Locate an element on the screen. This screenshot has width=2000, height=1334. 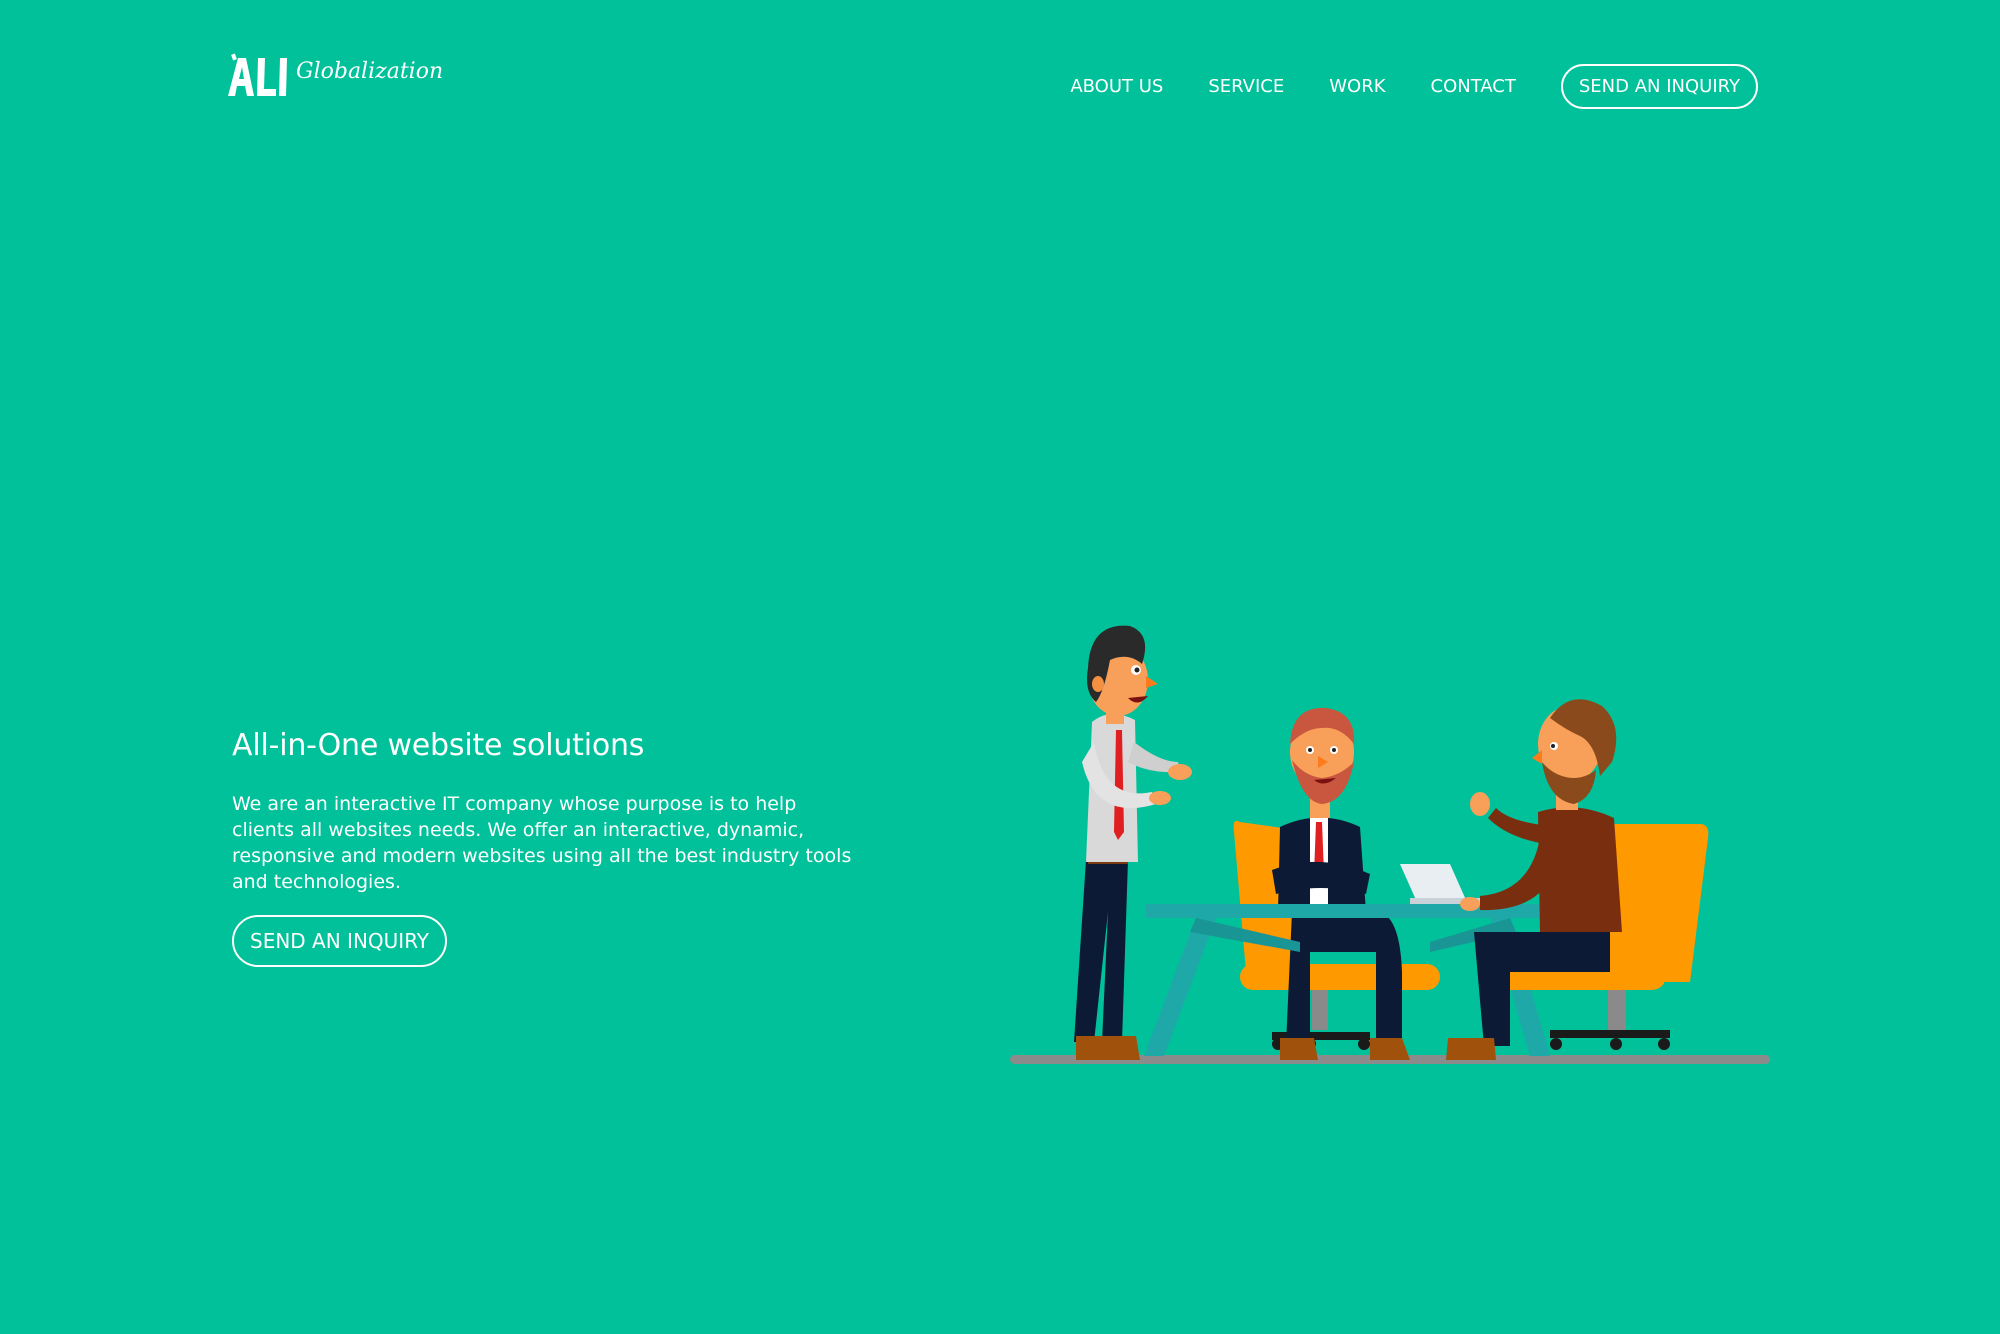
nav-work: WORK is located at coordinates (1357, 86).